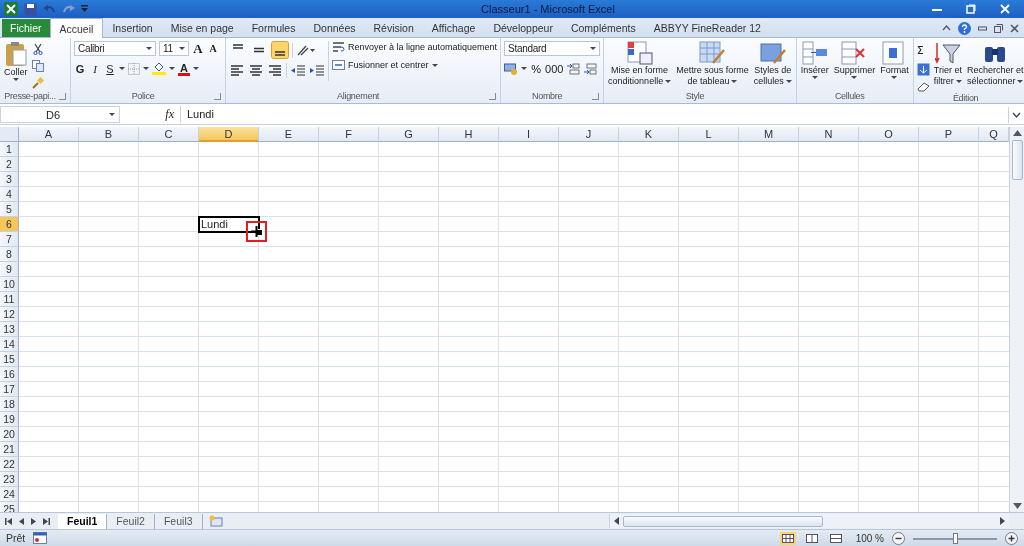  Describe the element at coordinates (1017, 133) in the screenshot. I see `arrow-up-icon` at that location.